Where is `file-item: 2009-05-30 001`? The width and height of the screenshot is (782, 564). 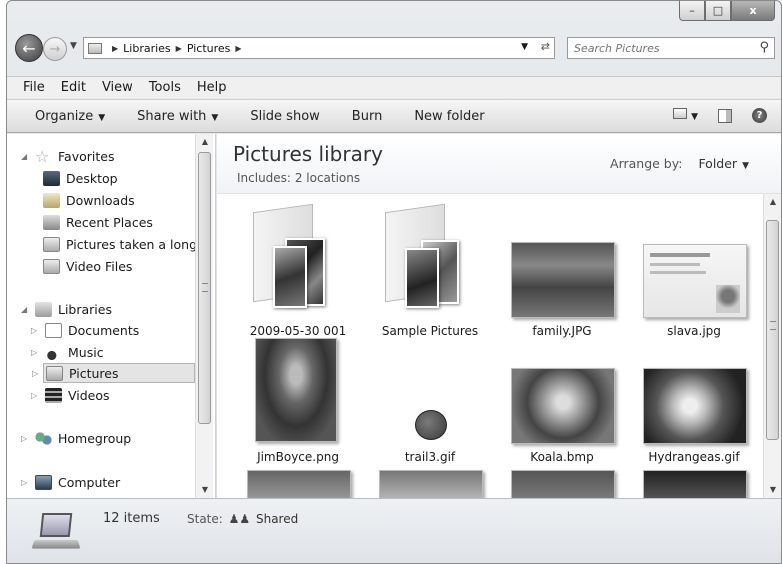
file-item: 2009-05-30 001 is located at coordinates (298, 272).